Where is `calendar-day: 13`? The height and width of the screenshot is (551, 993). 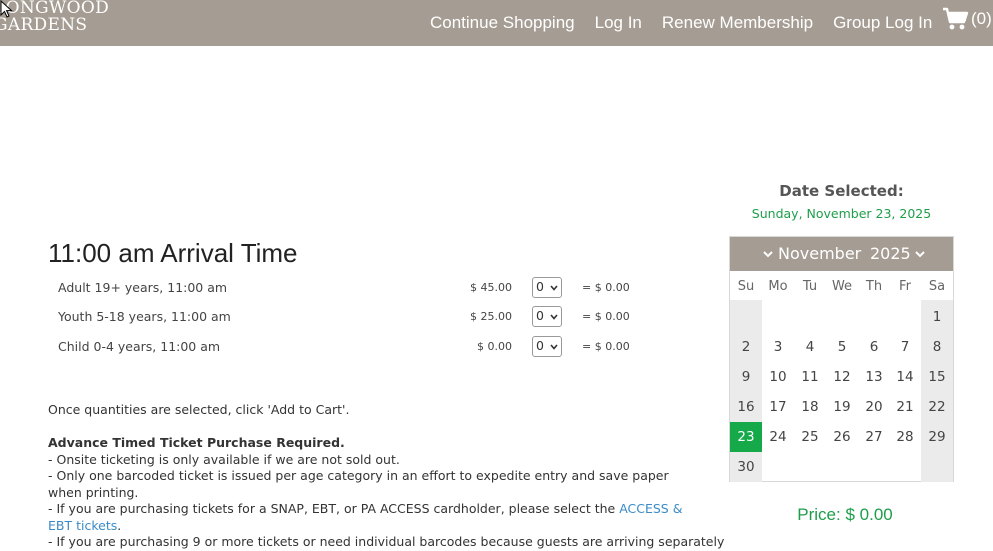 calendar-day: 13 is located at coordinates (874, 377).